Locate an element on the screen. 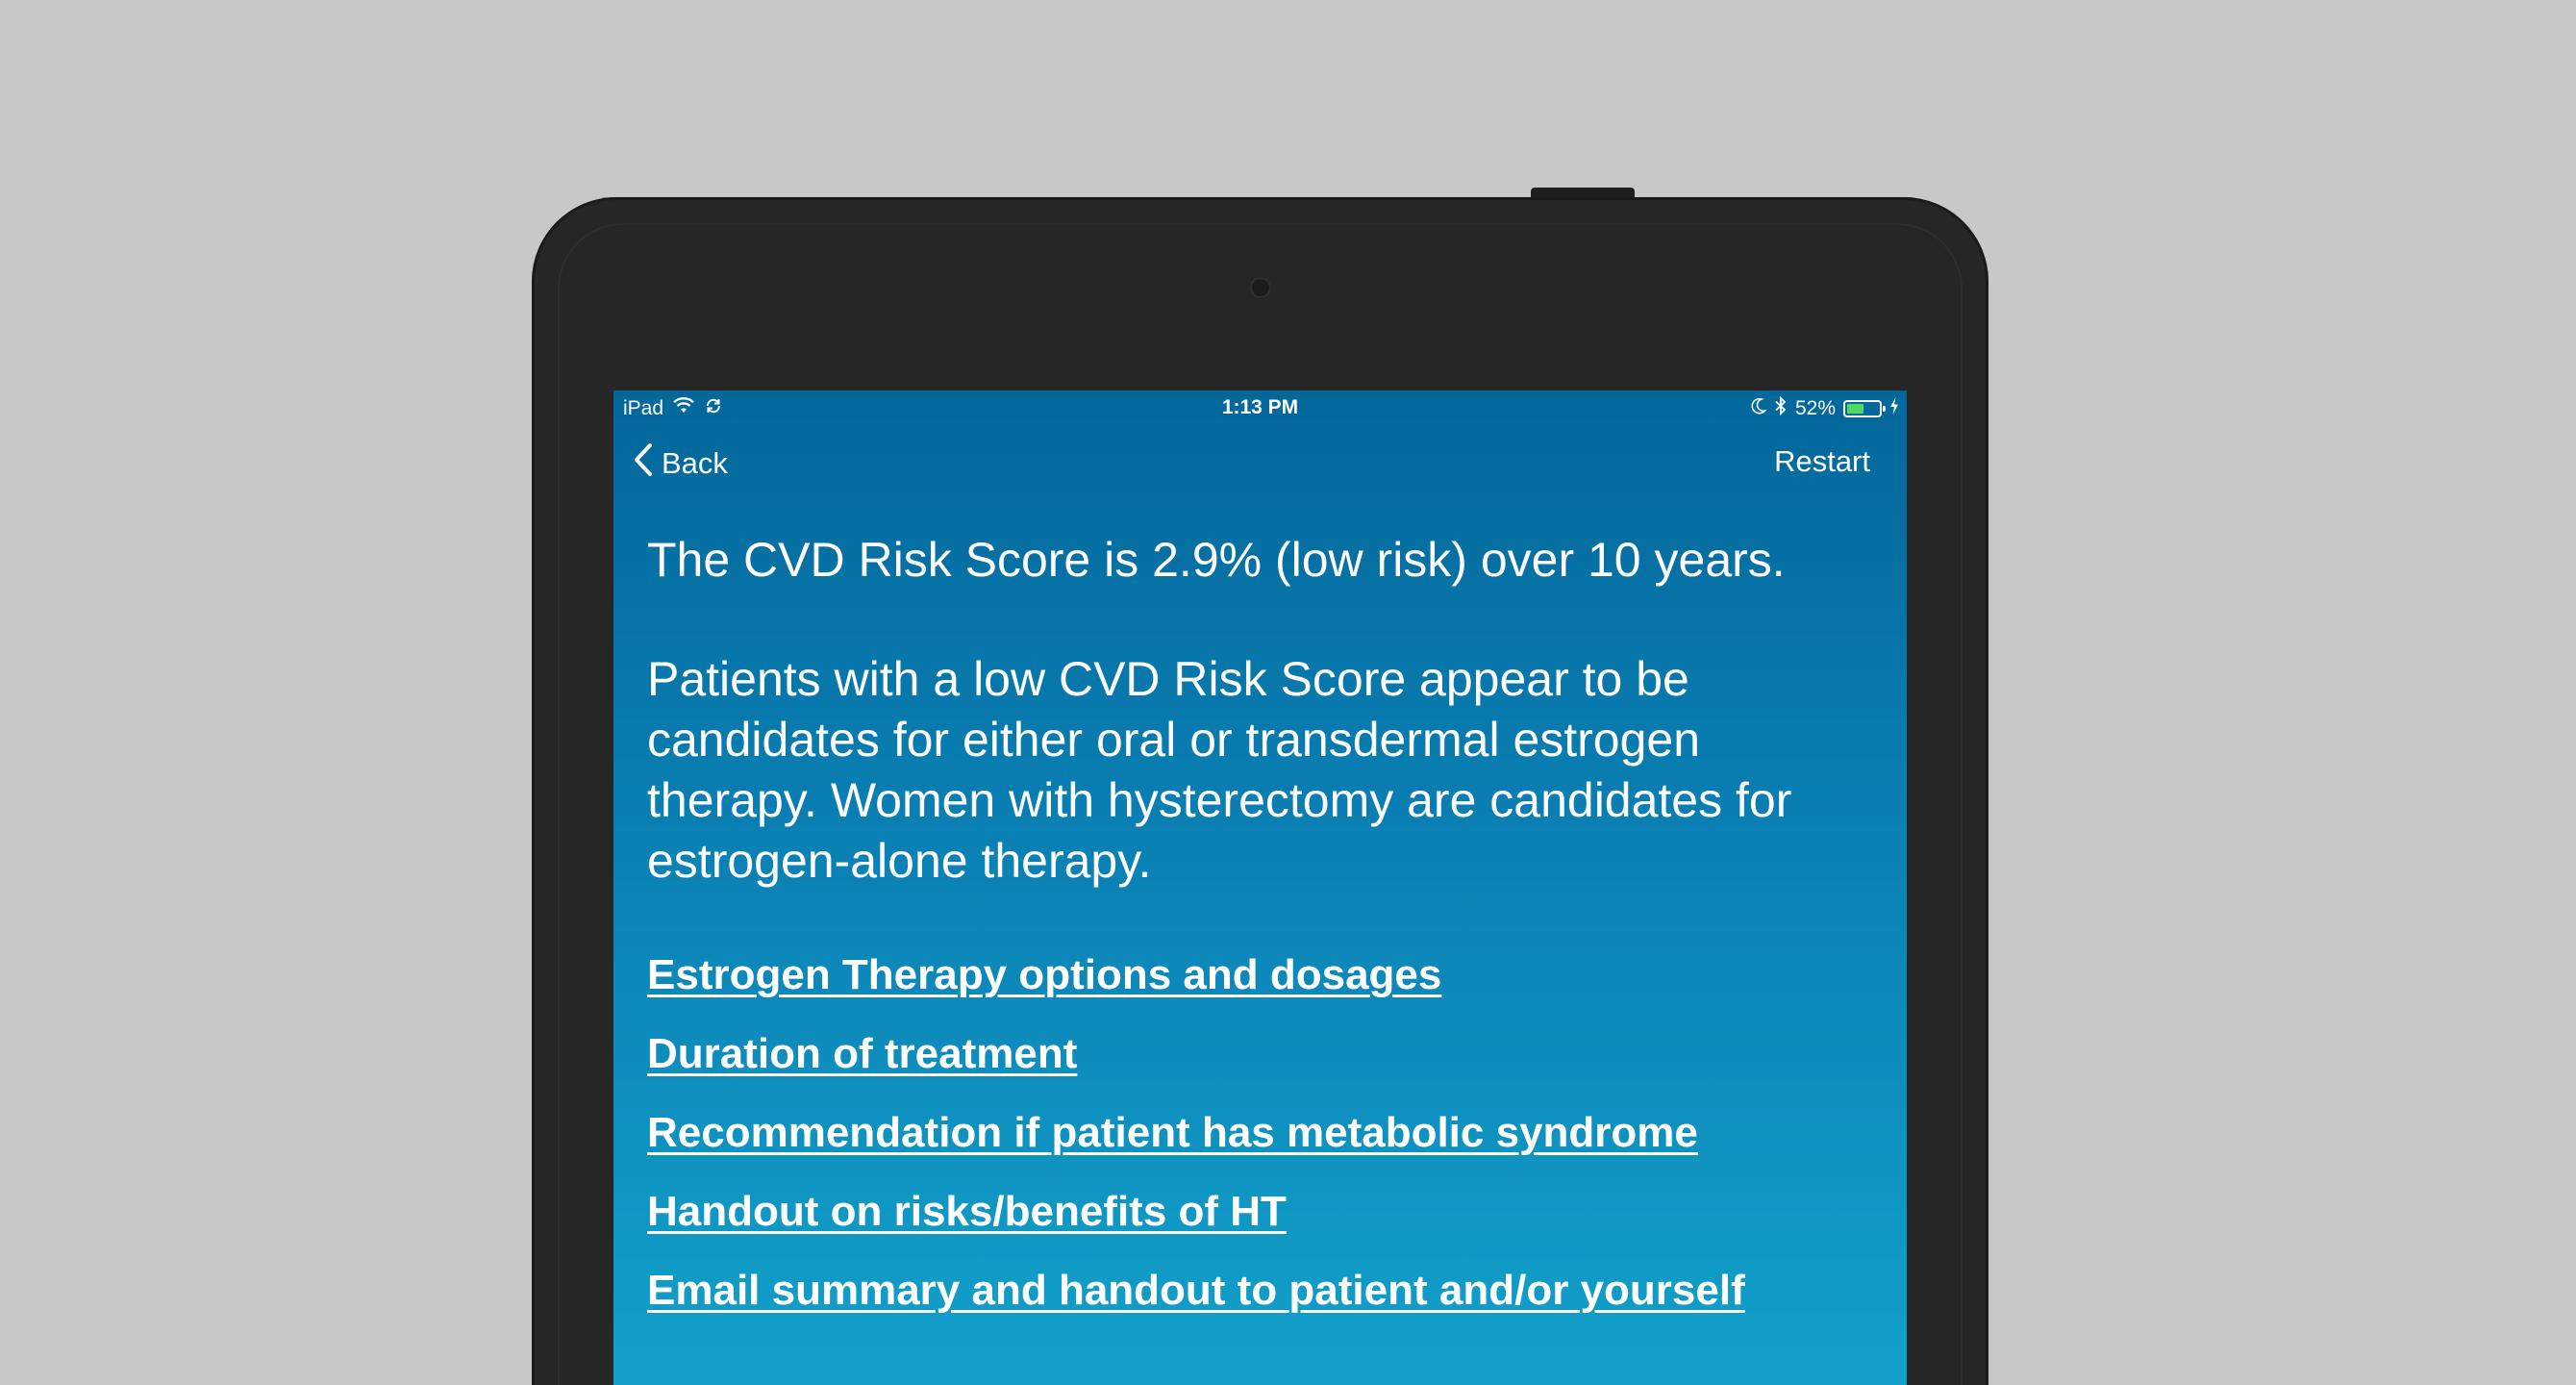 This screenshot has width=2576, height=1385. back-button: Back is located at coordinates (680, 463).